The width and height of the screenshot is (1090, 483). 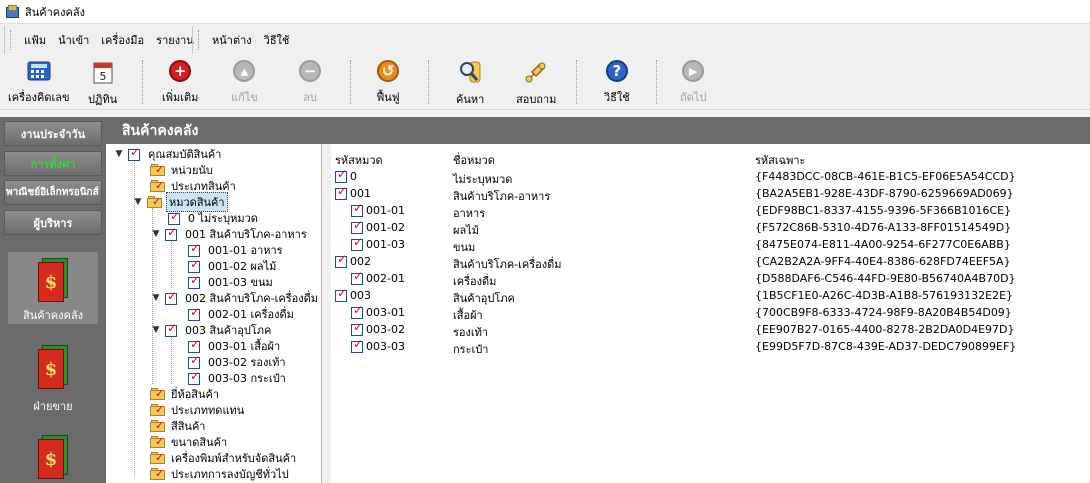 I want to click on tree-node-c001-03: ✓ 001-03 ขนม, so click(x=231, y=281).